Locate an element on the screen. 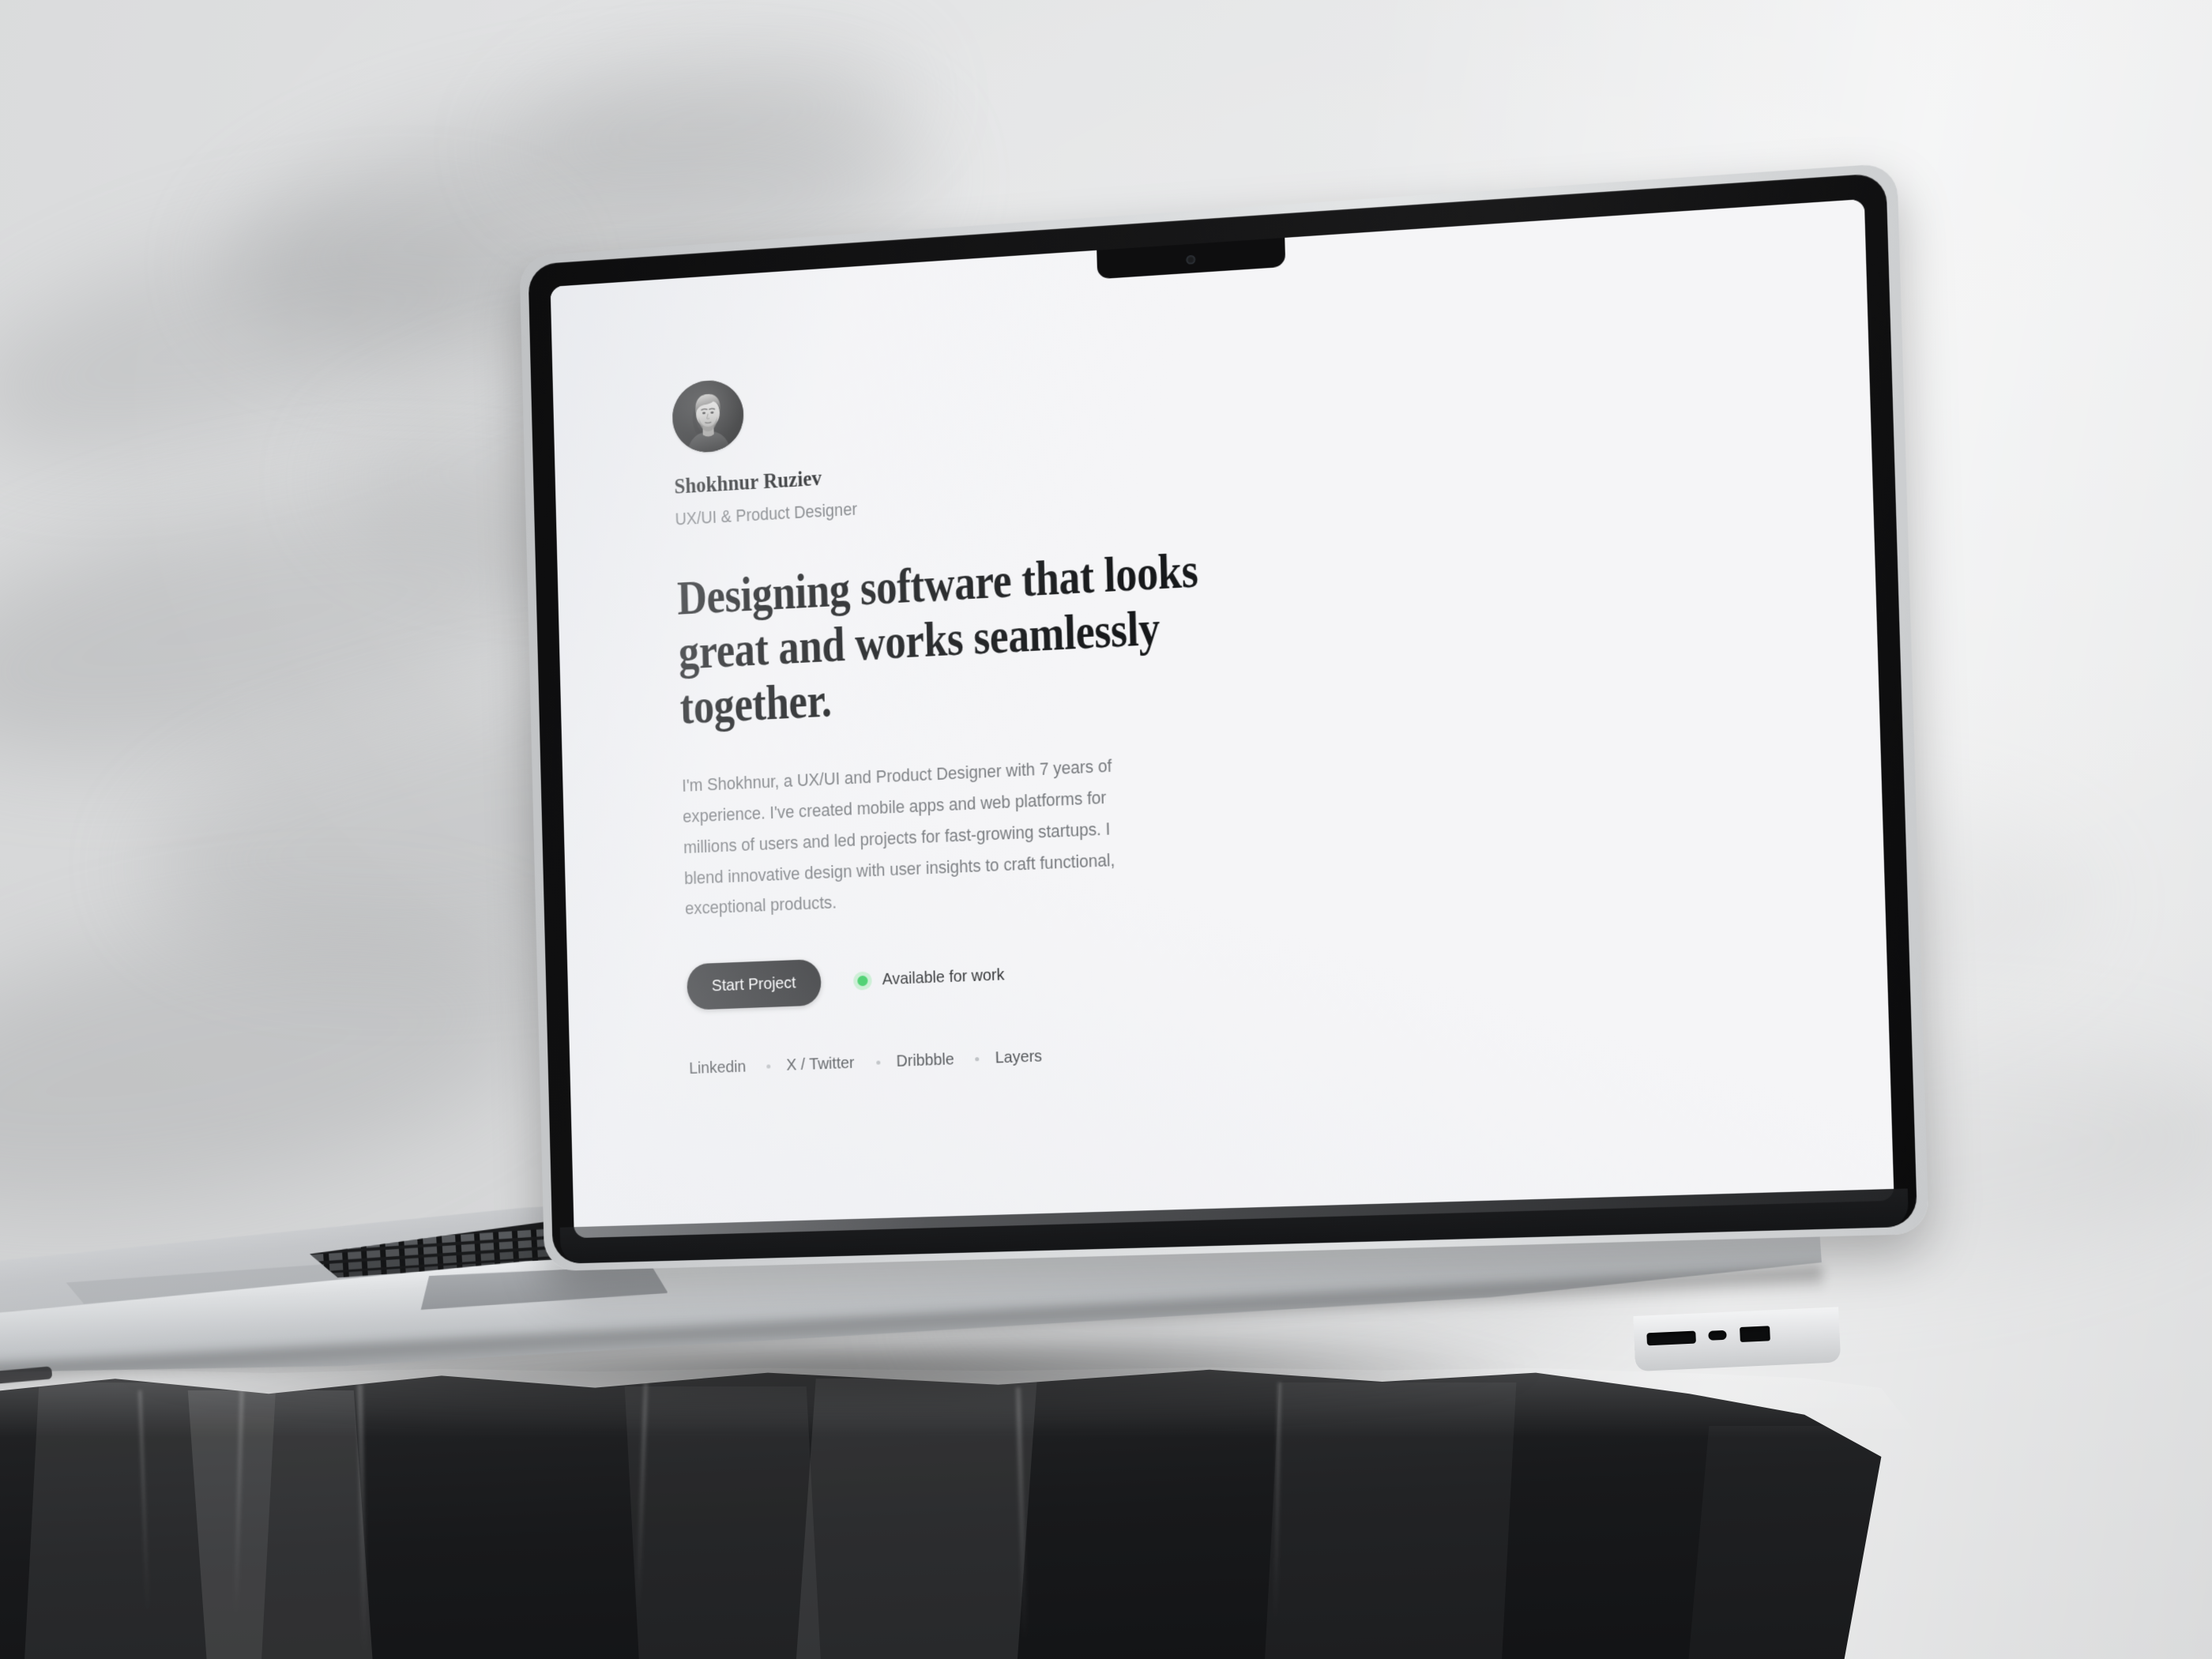 The image size is (2212, 1659). webcam-icon is located at coordinates (1191, 260).